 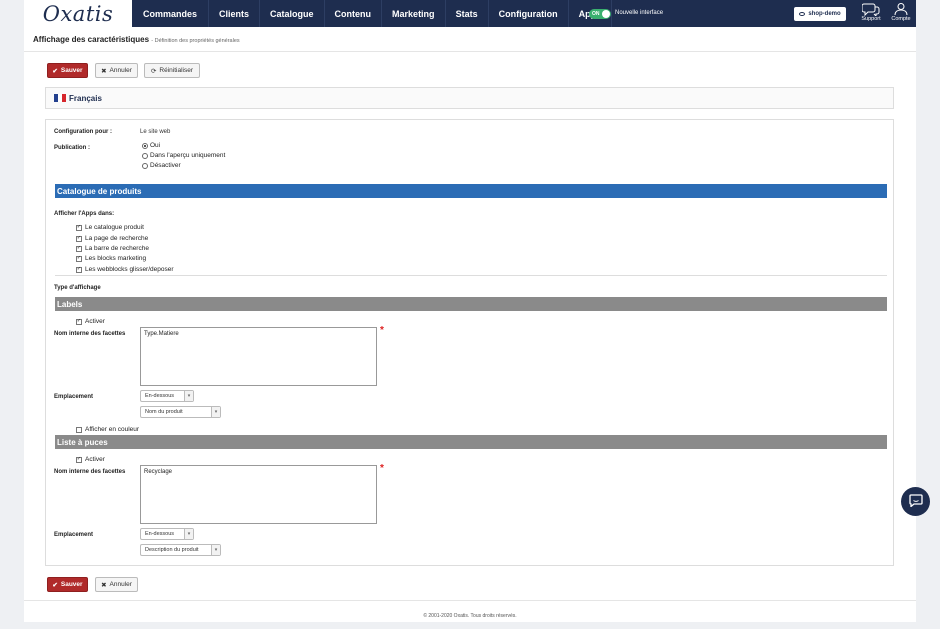 I want to click on publication-radio-disable: Désactiver, so click(x=161, y=165).